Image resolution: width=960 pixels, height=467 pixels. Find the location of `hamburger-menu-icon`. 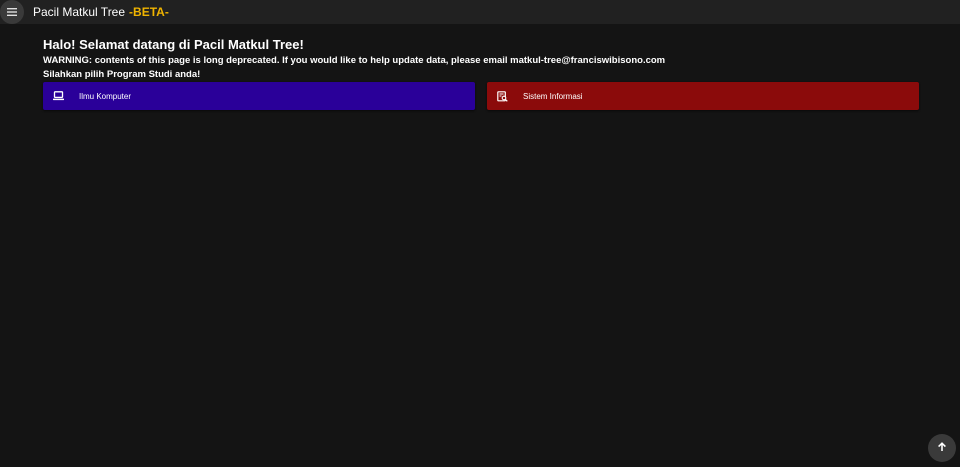

hamburger-menu-icon is located at coordinates (12, 12).